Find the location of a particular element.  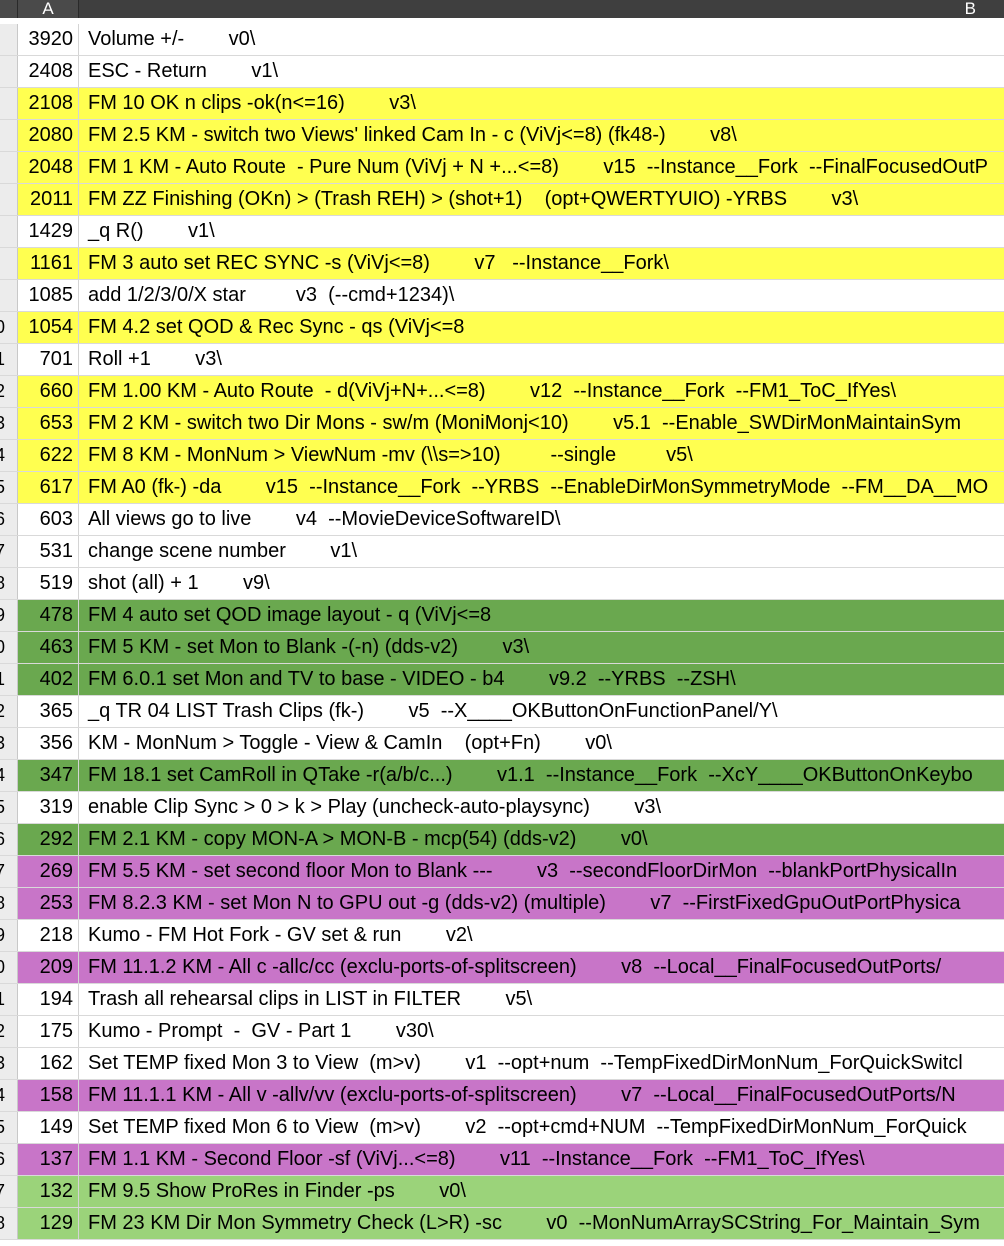

cell-count: 356 is located at coordinates (48, 743).